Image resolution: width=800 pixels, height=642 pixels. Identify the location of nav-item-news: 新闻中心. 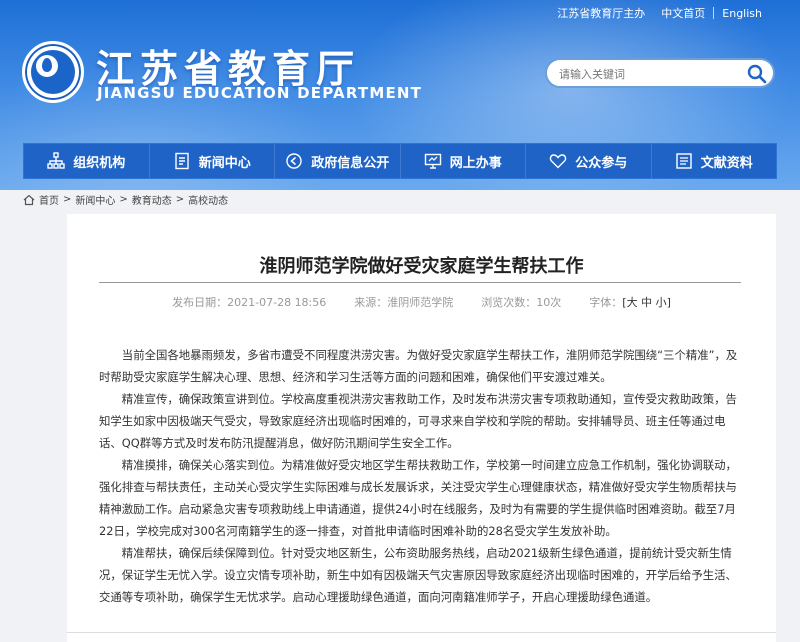
(212, 161).